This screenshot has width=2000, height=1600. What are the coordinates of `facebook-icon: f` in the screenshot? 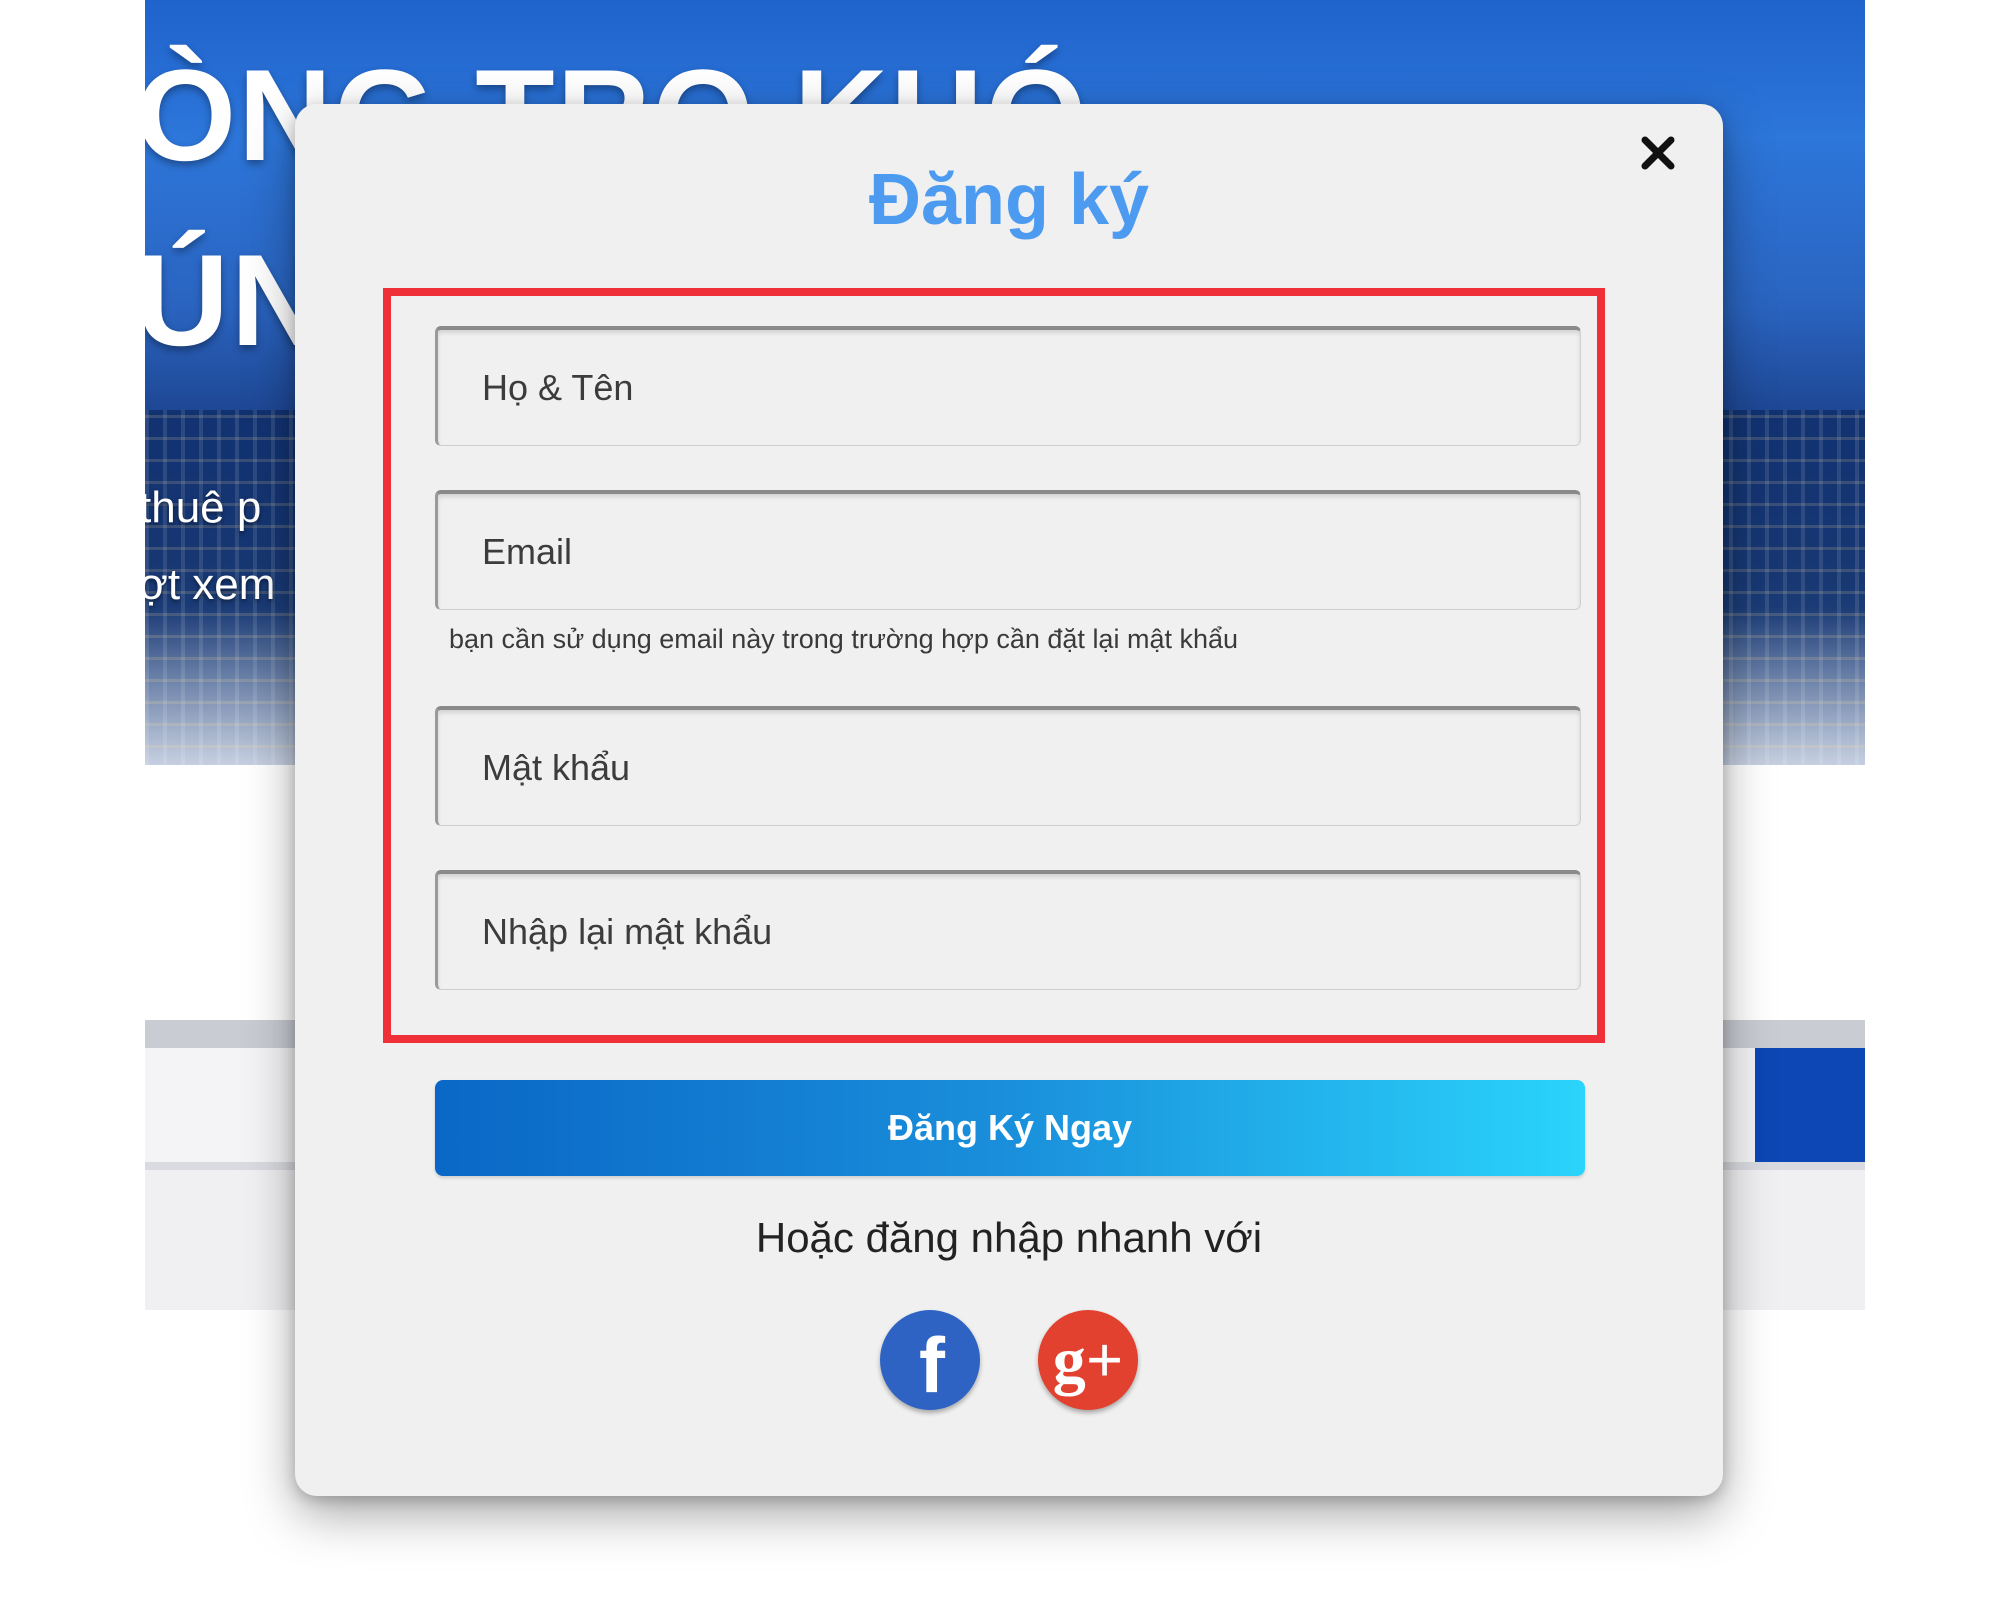 It's located at (932, 1365).